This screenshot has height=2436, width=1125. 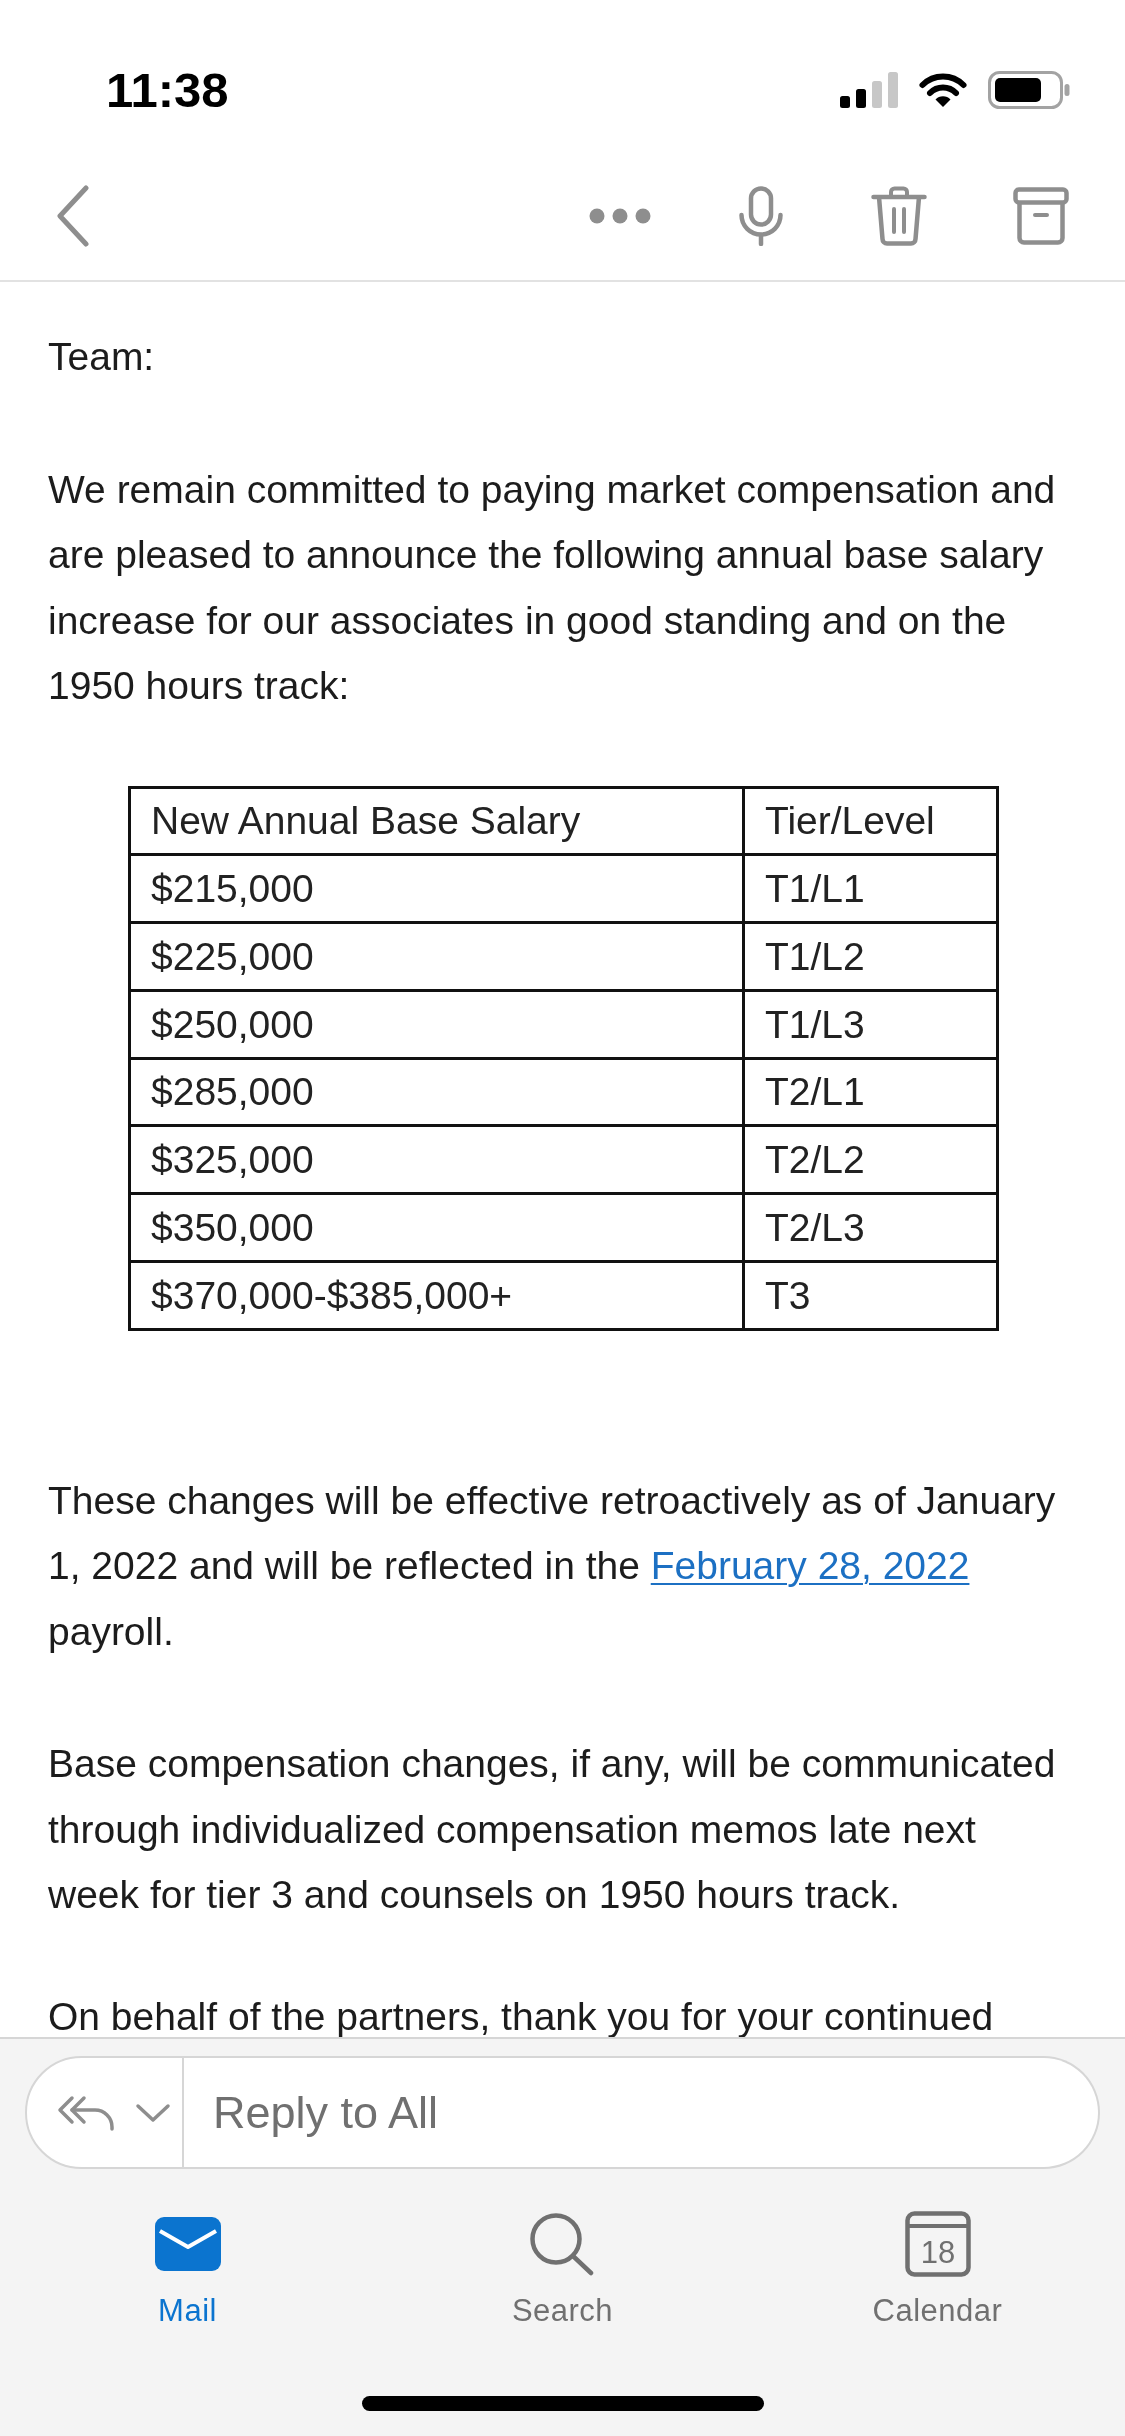 What do you see at coordinates (153, 2112) in the screenshot?
I see `chevron-down-icon` at bounding box center [153, 2112].